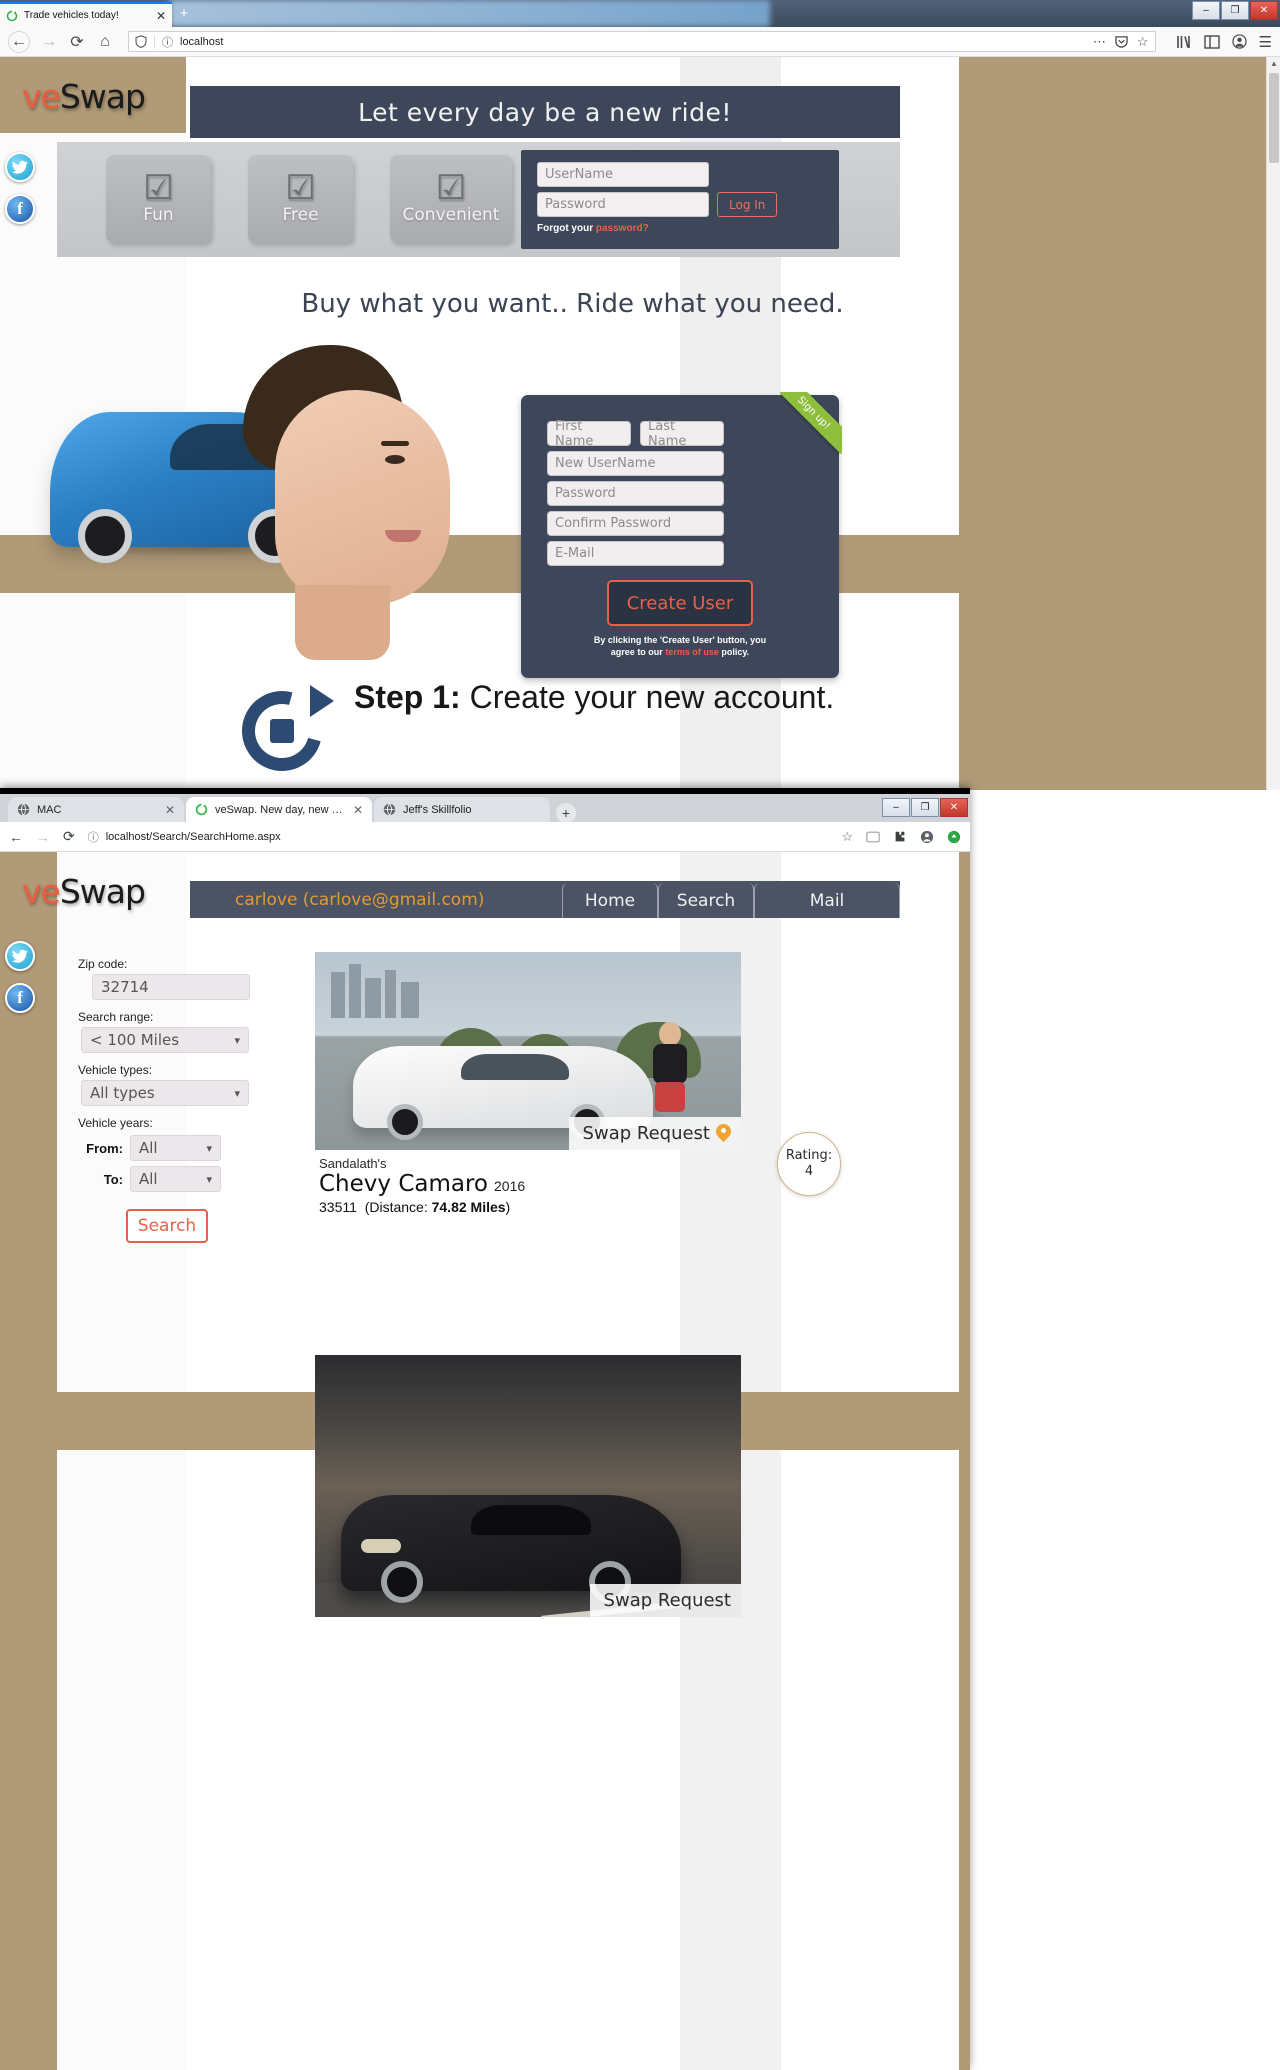 The image size is (1280, 2070). Describe the element at coordinates (141, 41) in the screenshot. I see `shield-icon` at that location.